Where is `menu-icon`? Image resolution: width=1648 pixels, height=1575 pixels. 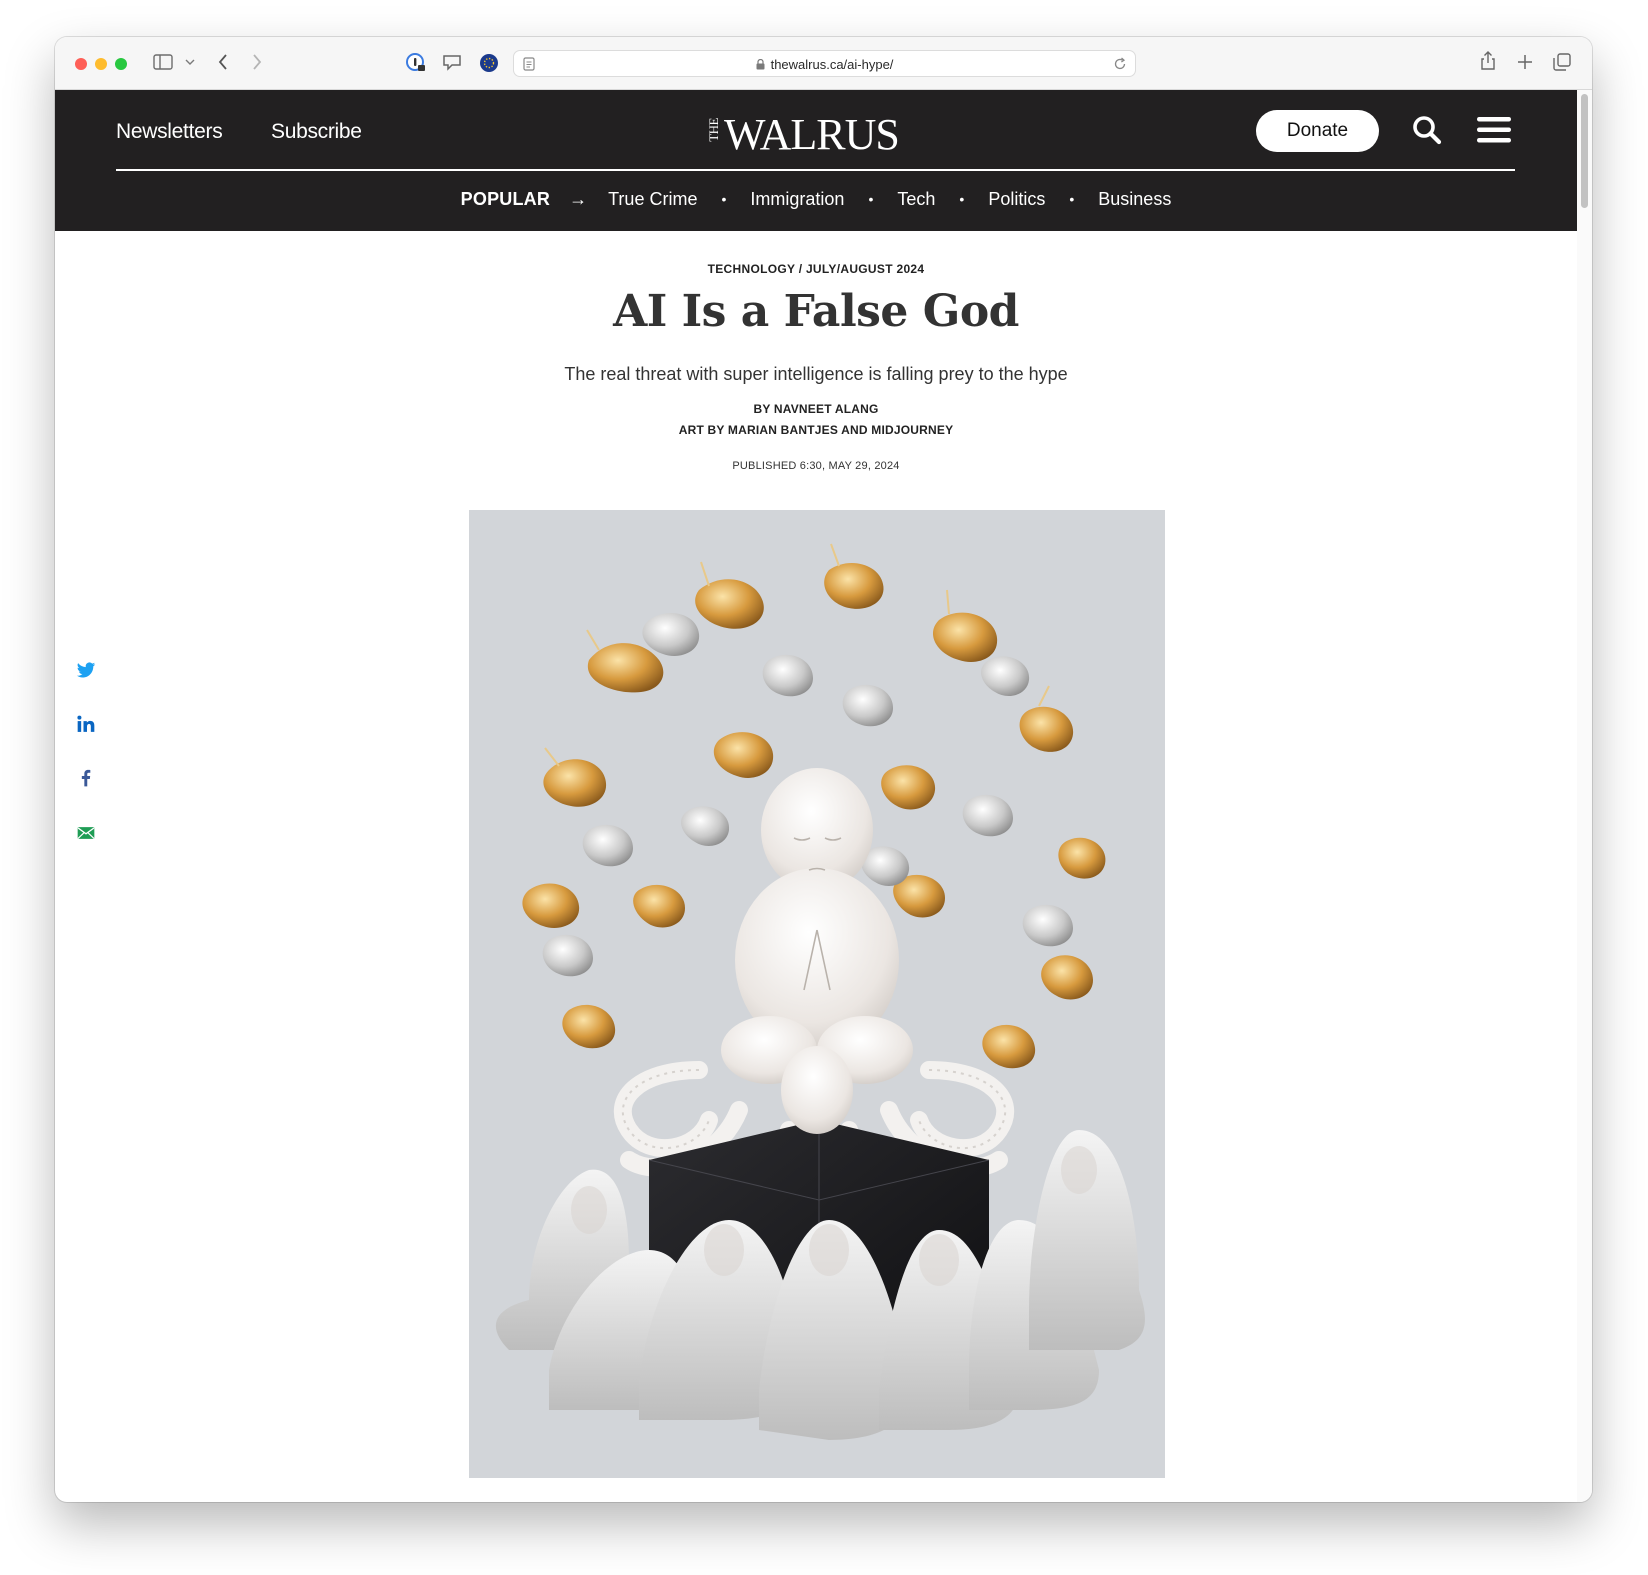 menu-icon is located at coordinates (1494, 130).